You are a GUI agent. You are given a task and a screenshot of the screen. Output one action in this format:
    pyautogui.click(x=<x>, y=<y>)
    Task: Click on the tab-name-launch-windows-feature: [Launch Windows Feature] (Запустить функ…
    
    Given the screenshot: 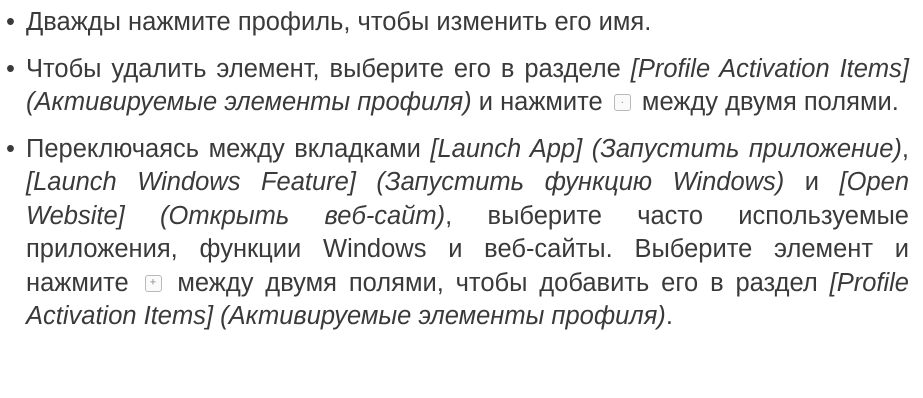 What is the action you would take?
    pyautogui.click(x=405, y=182)
    